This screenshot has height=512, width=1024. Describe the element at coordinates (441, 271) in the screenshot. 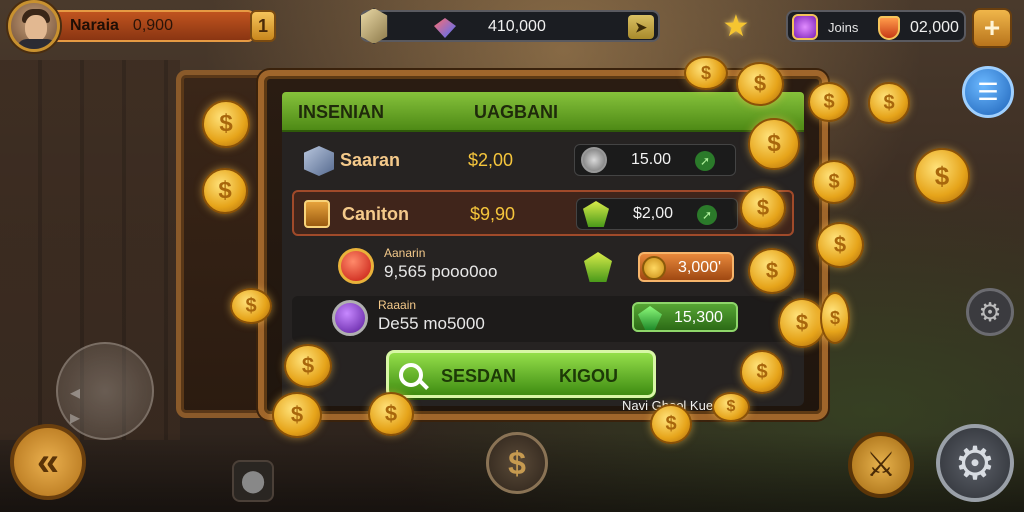

I see `item-code: 9,565 pooo0oo` at that location.